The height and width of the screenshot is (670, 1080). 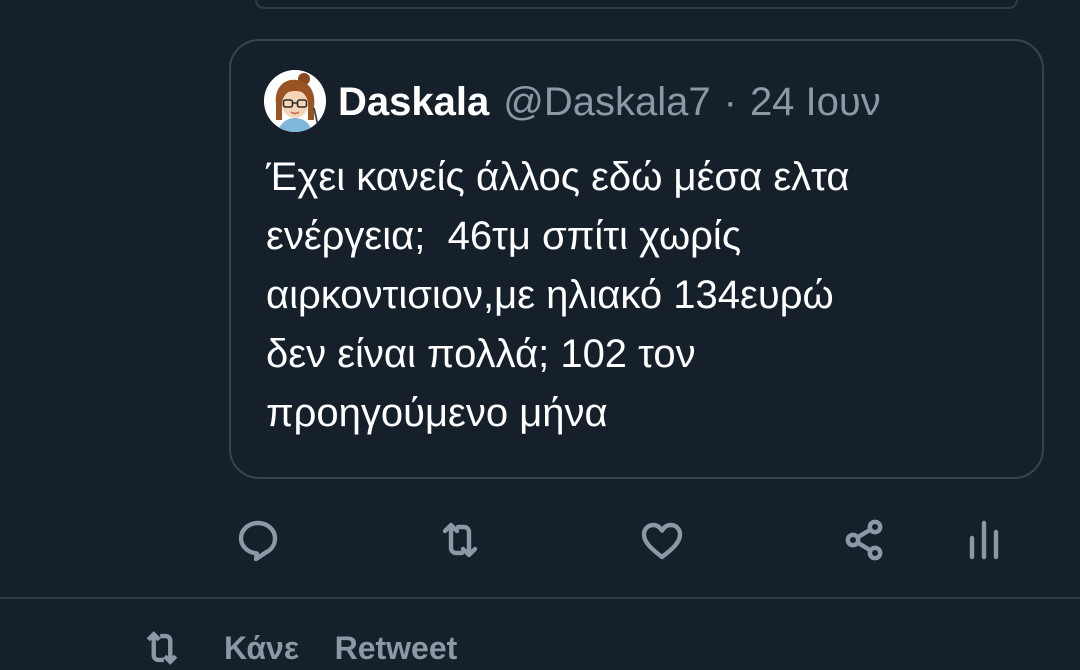 I want to click on retweet-context-row: Κάνε Retweet, so click(x=298, y=648).